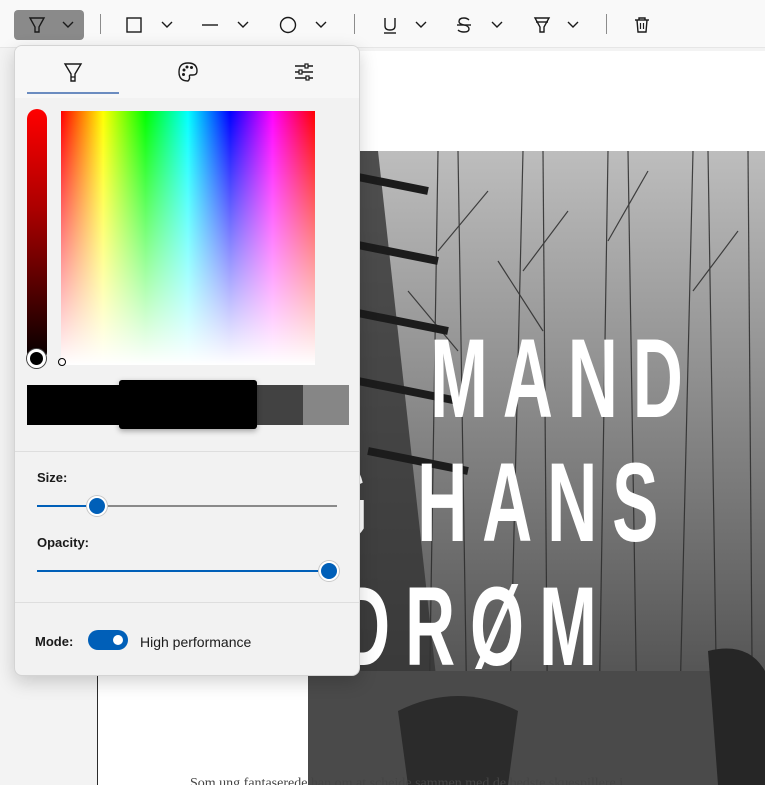 This screenshot has width=765, height=785. What do you see at coordinates (37, 235) in the screenshot?
I see `shade-slider` at bounding box center [37, 235].